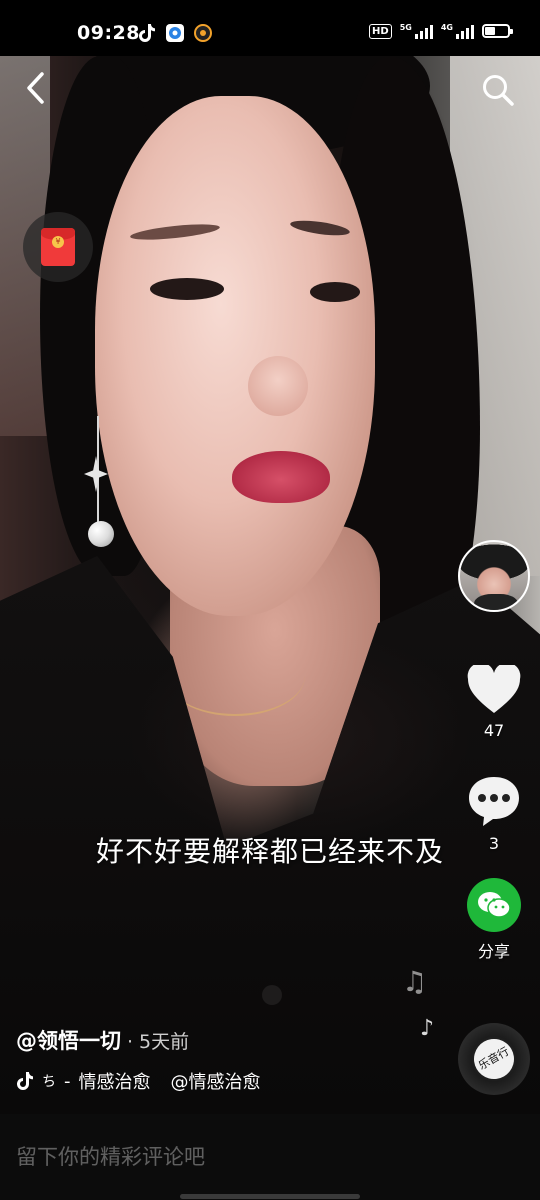  I want to click on status-app-icons, so click(175, 33).